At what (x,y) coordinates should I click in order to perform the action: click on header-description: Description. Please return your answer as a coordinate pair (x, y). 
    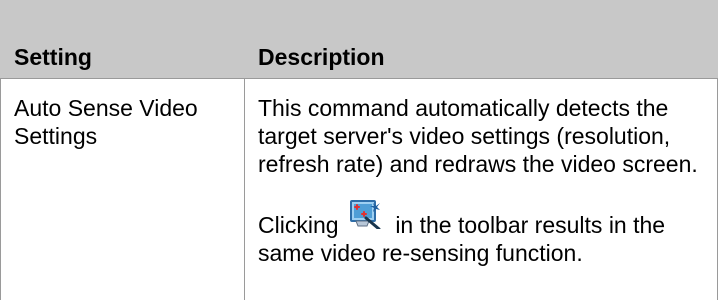
    Looking at the image, I should click on (321, 57).